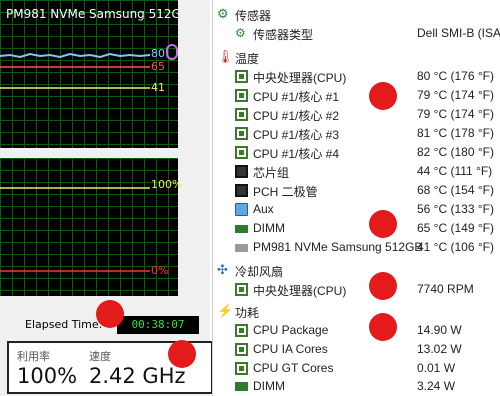 Image resolution: width=500 pixels, height=396 pixels. Describe the element at coordinates (172, 52) in the screenshot. I see `tv-icon` at that location.